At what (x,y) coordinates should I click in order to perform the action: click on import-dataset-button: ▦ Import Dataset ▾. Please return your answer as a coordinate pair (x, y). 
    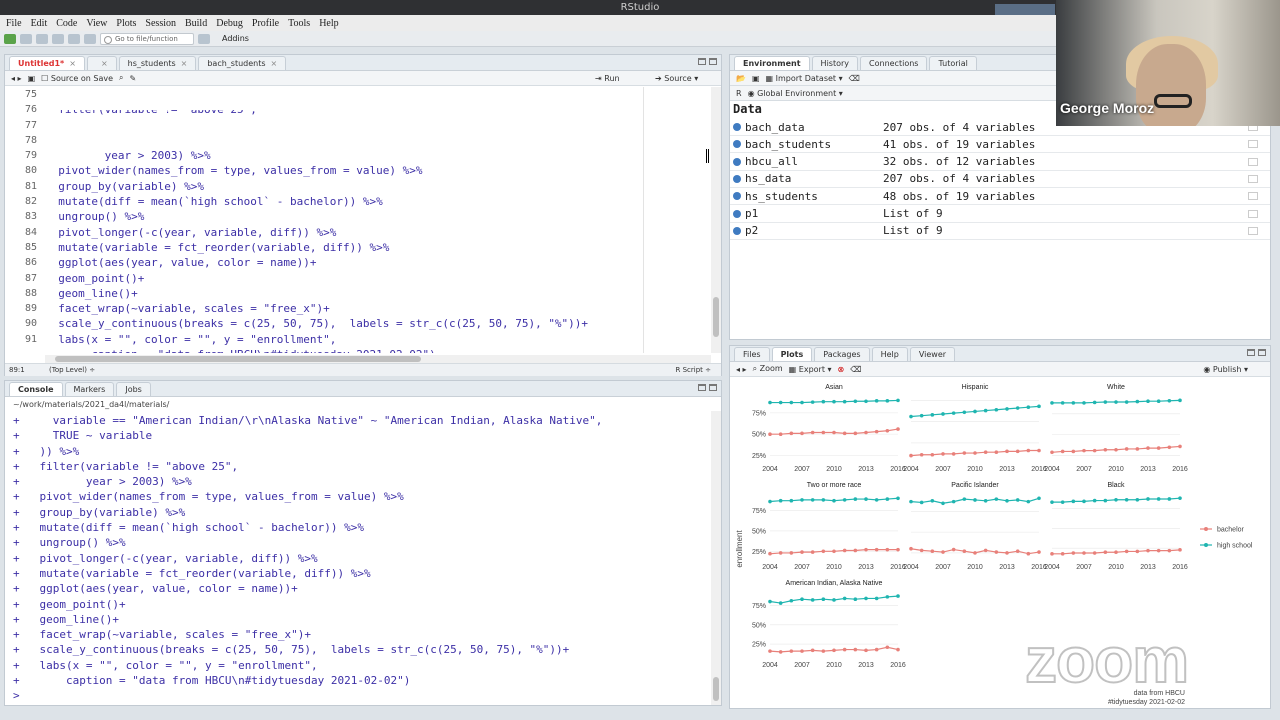
    Looking at the image, I should click on (804, 78).